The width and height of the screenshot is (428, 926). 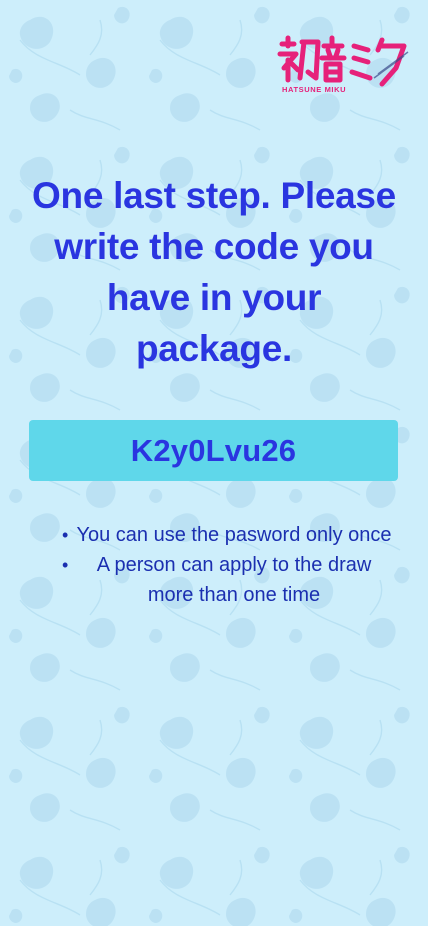 I want to click on logo-caption: HATSUNE MIKU, so click(x=314, y=89).